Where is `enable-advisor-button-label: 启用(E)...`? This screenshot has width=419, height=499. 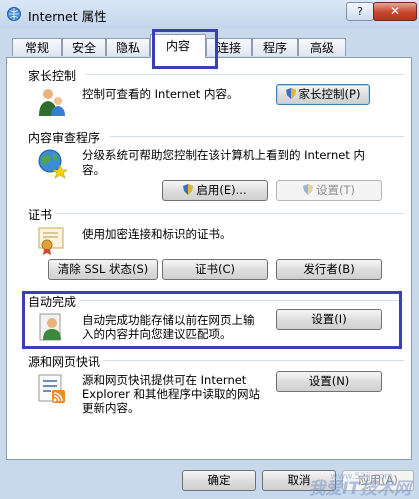 enable-advisor-button-label: 启用(E)... is located at coordinates (221, 190).